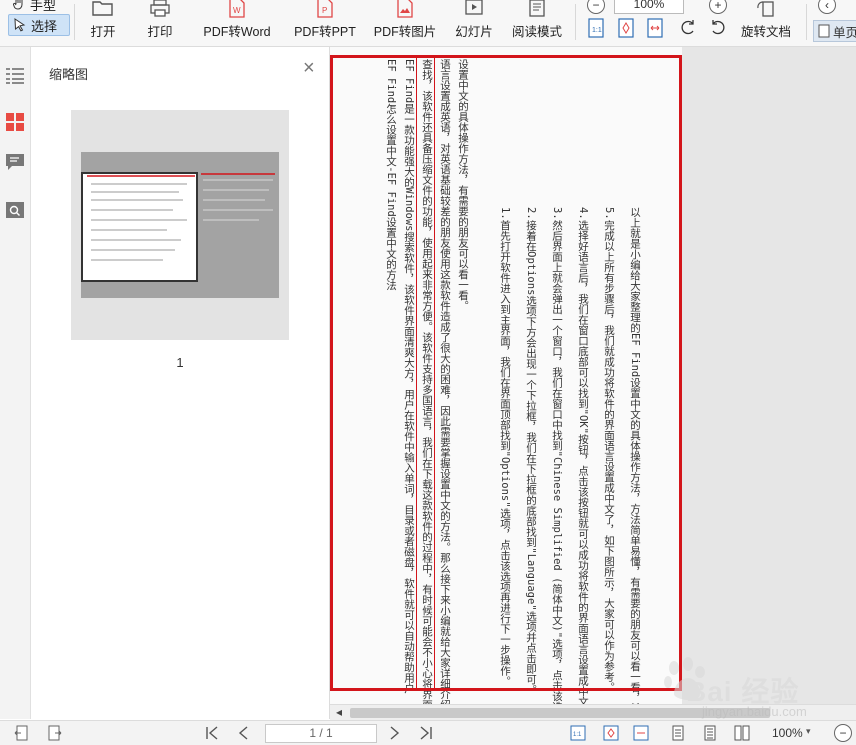 This screenshot has height=745, width=856. I want to click on cursor-arrow-icon, so click(20, 25).